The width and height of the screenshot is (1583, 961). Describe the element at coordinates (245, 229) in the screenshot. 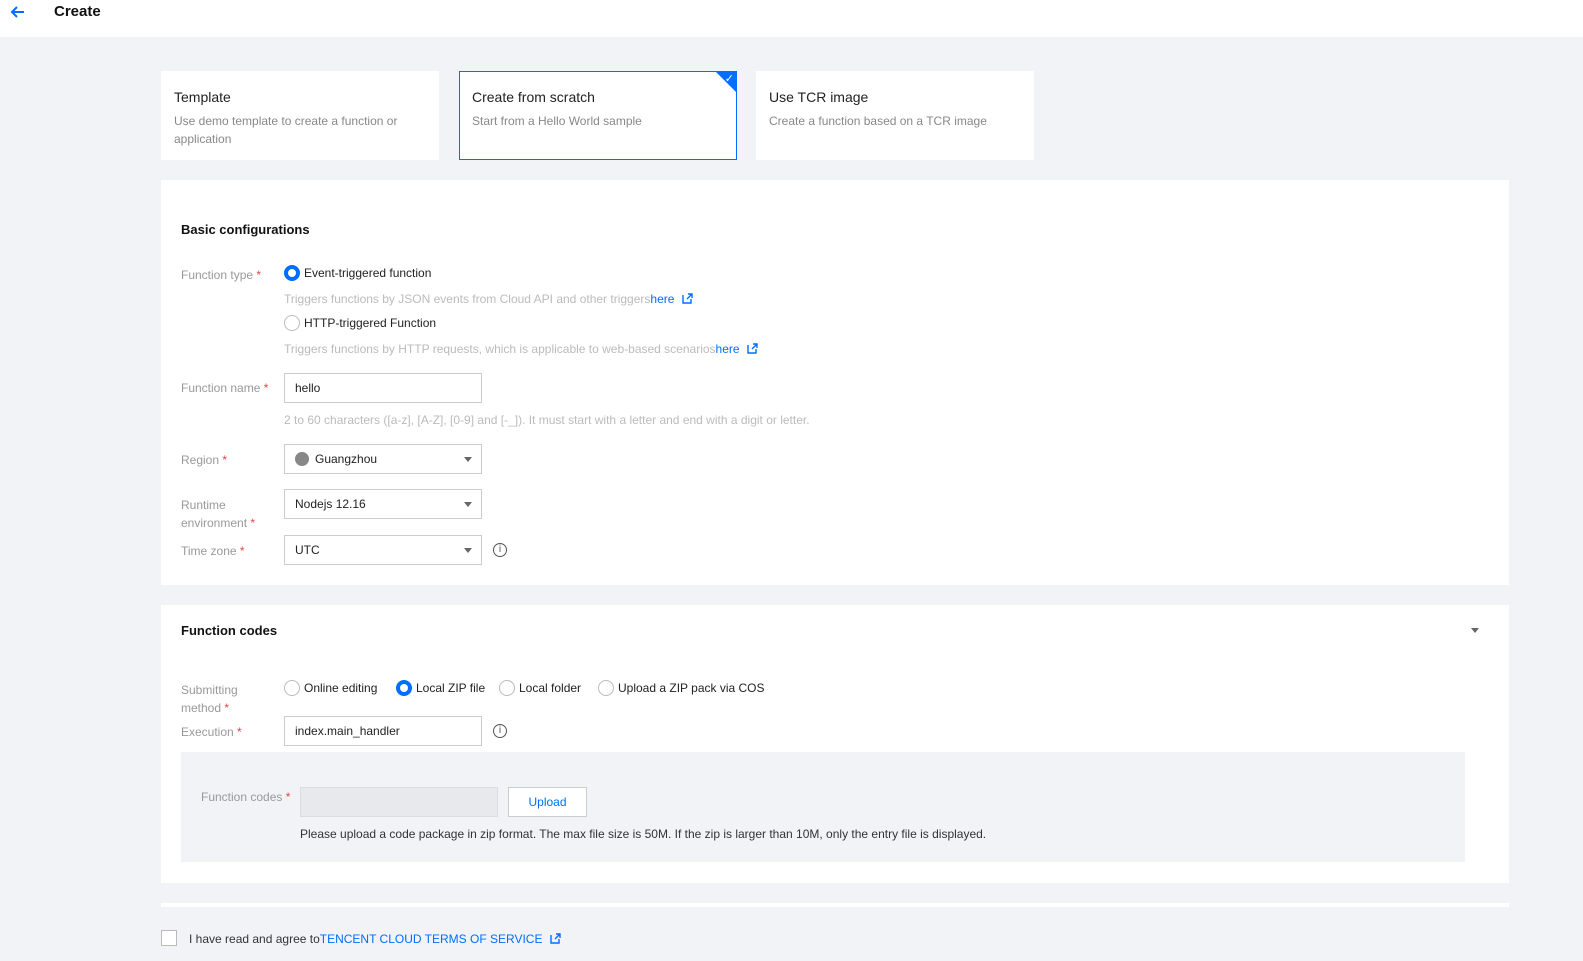

I see `section-title: Basic configurations` at that location.